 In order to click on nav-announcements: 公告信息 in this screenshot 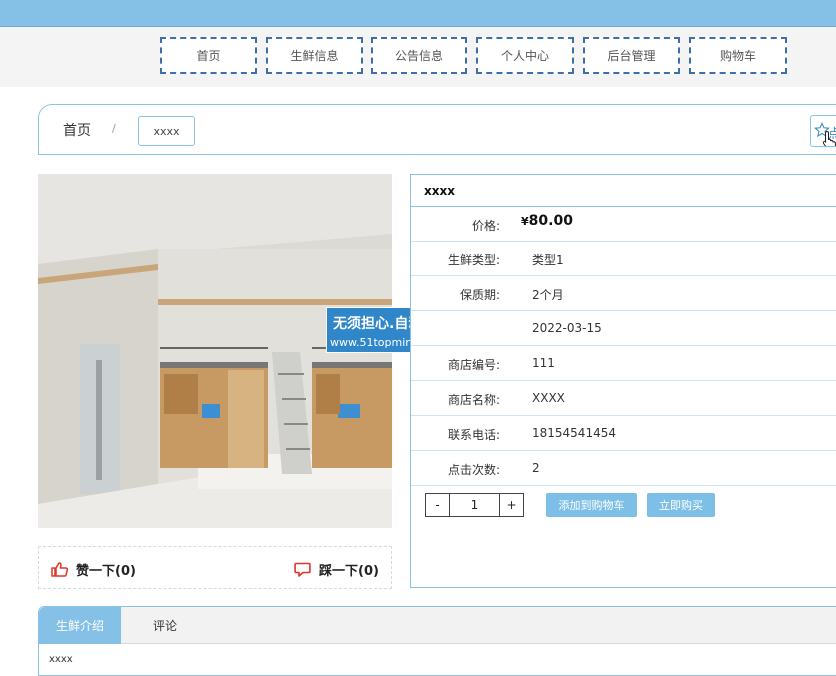, I will do `click(419, 55)`.